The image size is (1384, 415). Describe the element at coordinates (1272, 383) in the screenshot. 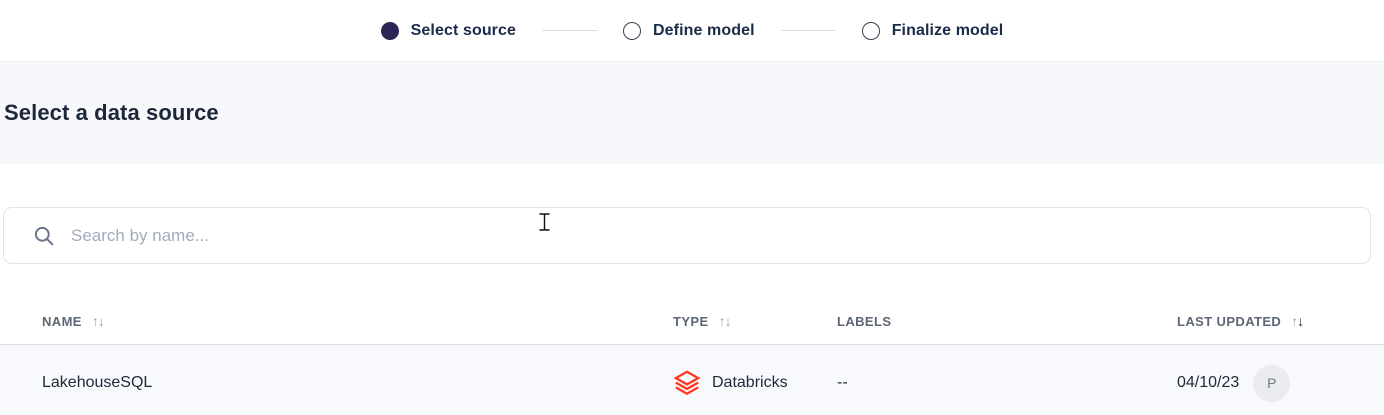

I see `avatar: P` at that location.